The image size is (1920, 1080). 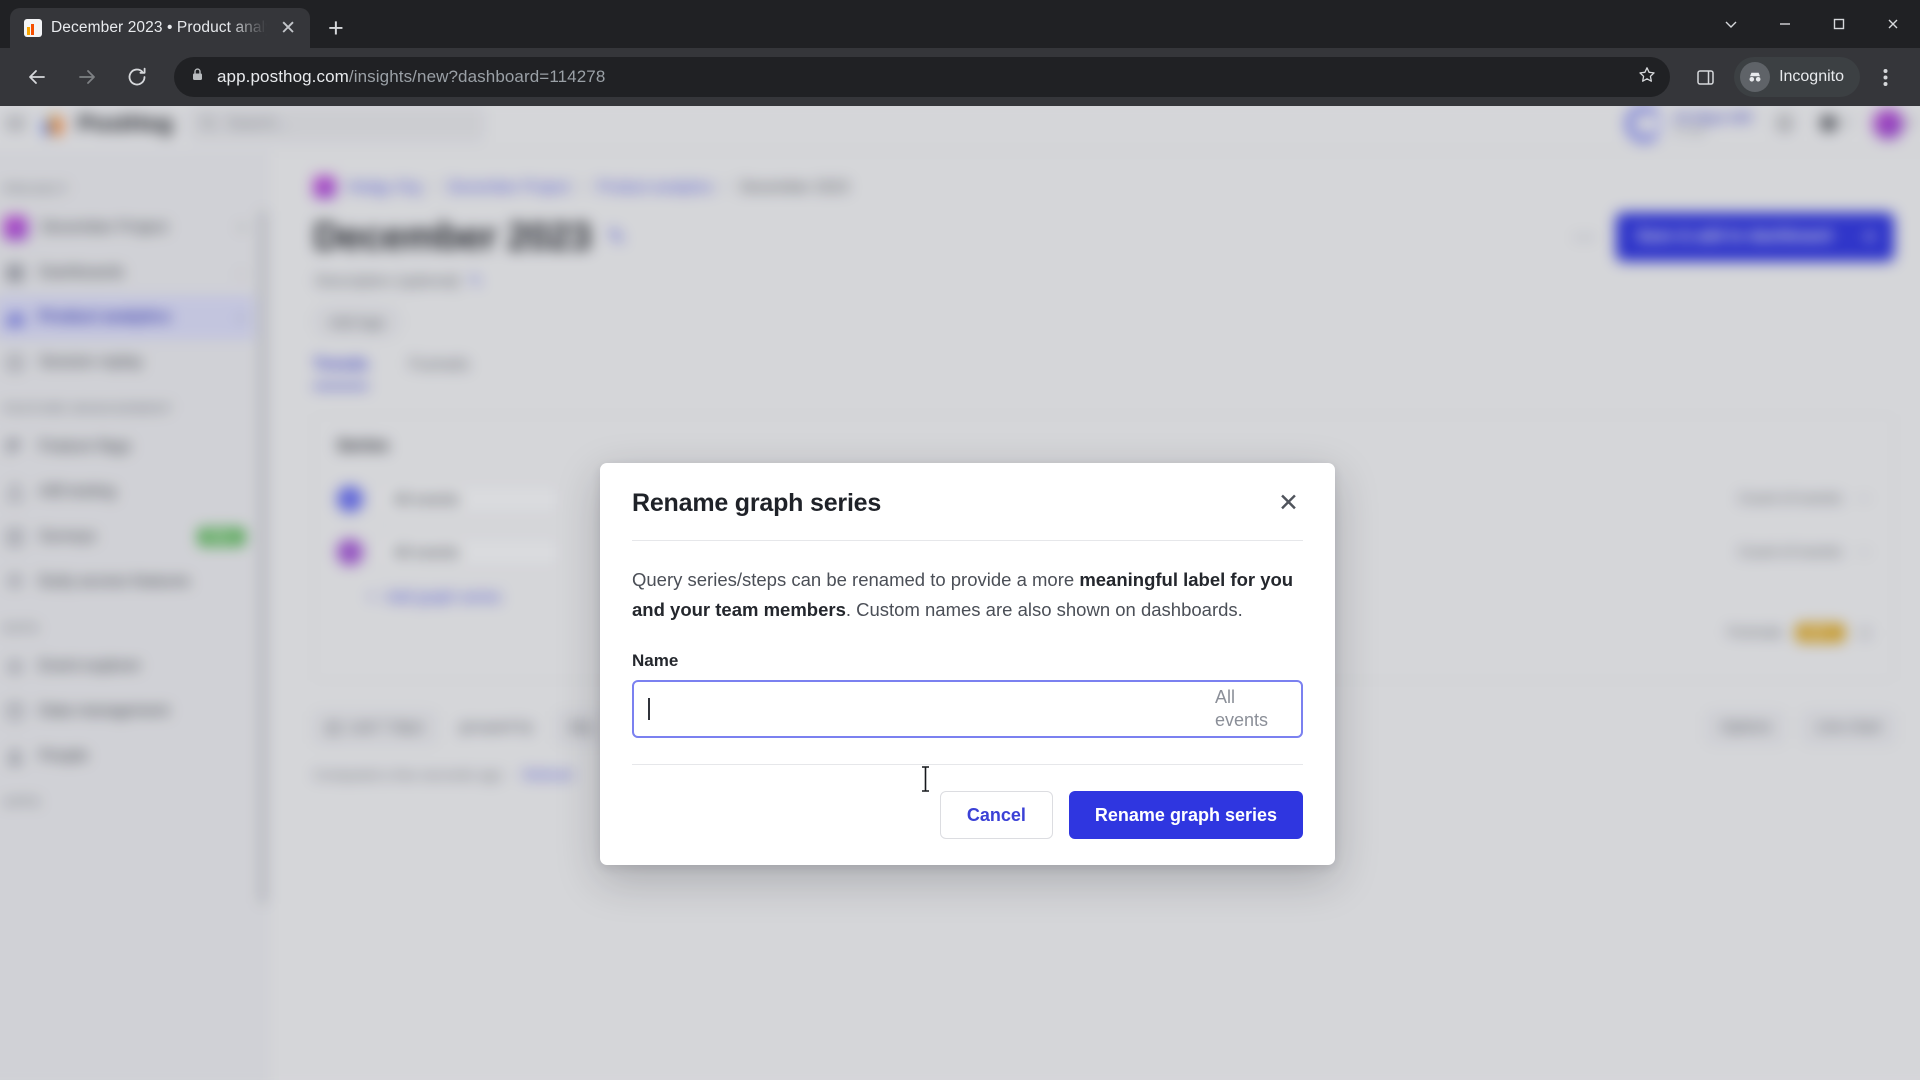 I want to click on incognito-indicator: Incognito, so click(x=1797, y=77).